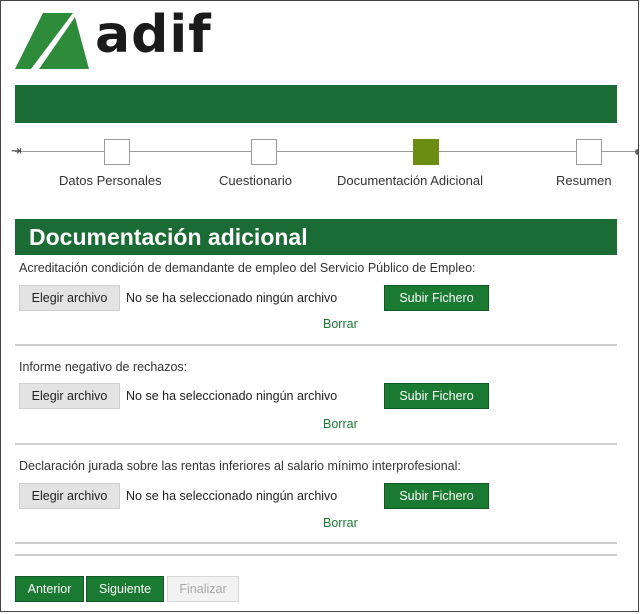 Image resolution: width=641 pixels, height=614 pixels. I want to click on adif-logo-mark-icon, so click(52, 41).